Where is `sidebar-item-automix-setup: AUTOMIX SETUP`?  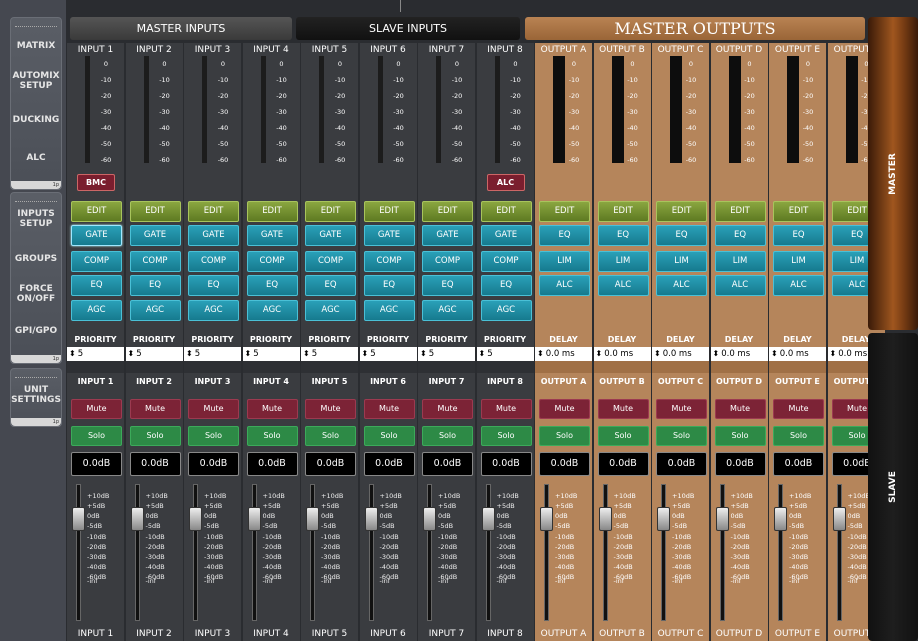
sidebar-item-automix-setup: AUTOMIX SETUP is located at coordinates (36, 81).